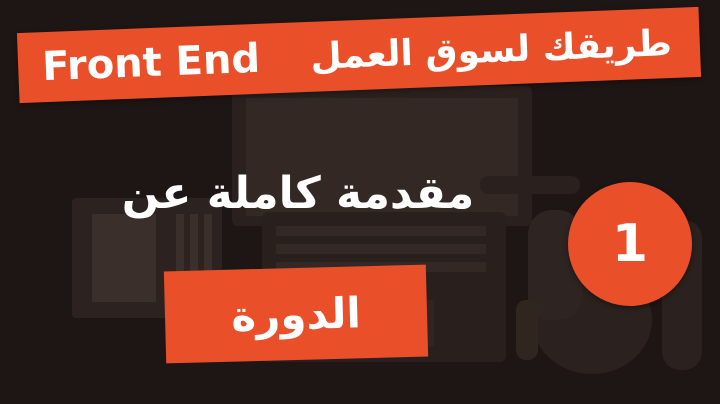 This screenshot has height=404, width=720. Describe the element at coordinates (298, 193) in the screenshot. I see `headline: مقدمة كاملة عن` at that location.